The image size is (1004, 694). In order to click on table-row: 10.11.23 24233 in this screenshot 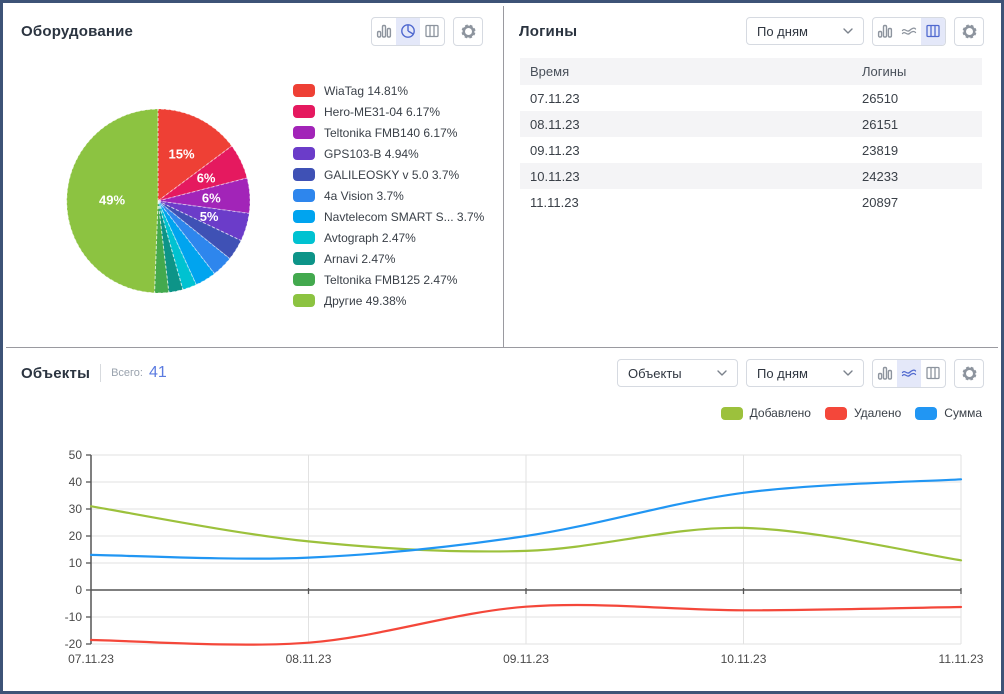, I will do `click(751, 176)`.